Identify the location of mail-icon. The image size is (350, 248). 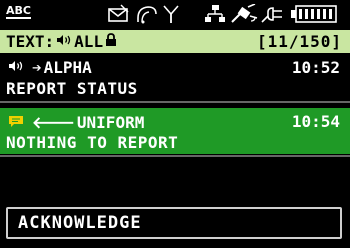
(119, 15).